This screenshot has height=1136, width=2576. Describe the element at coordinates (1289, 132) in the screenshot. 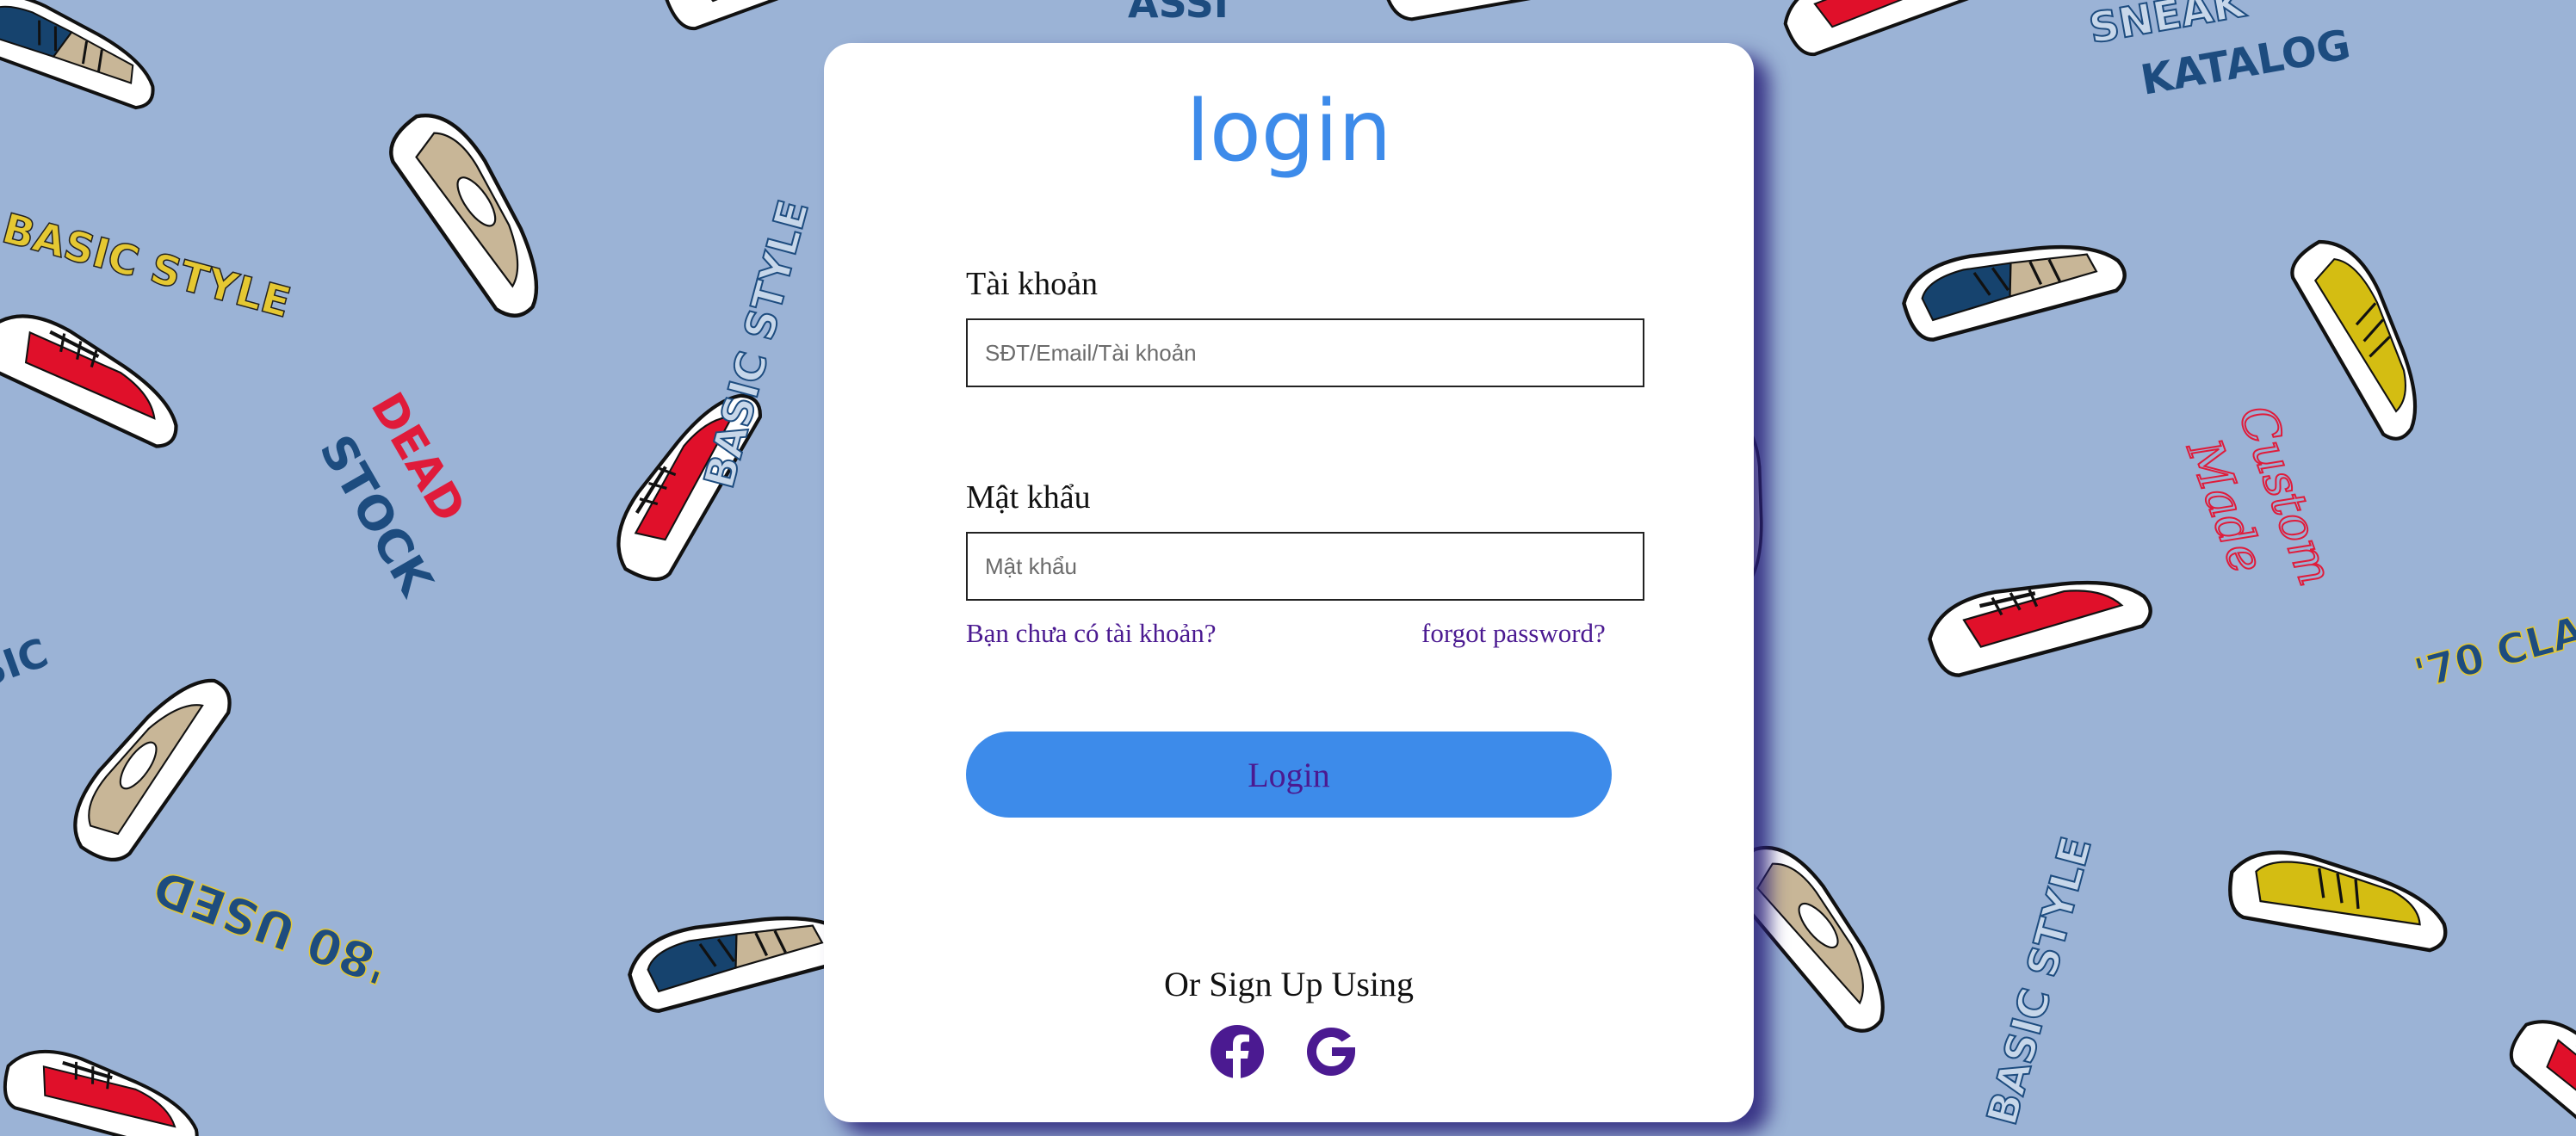

I see `login-title: login` at that location.